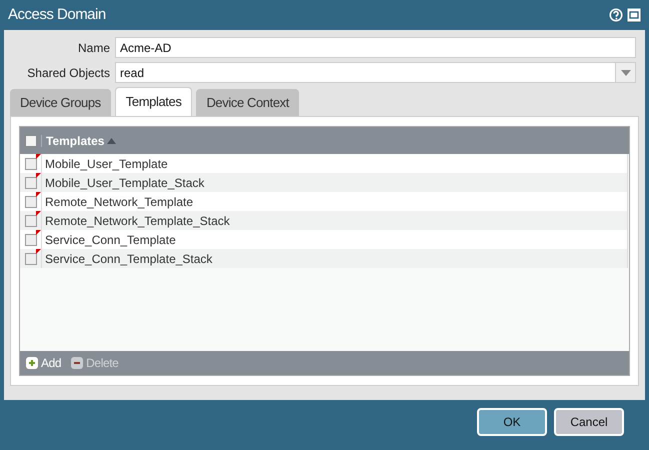 This screenshot has height=450, width=649. I want to click on input-field: Acme-AD, so click(375, 47).